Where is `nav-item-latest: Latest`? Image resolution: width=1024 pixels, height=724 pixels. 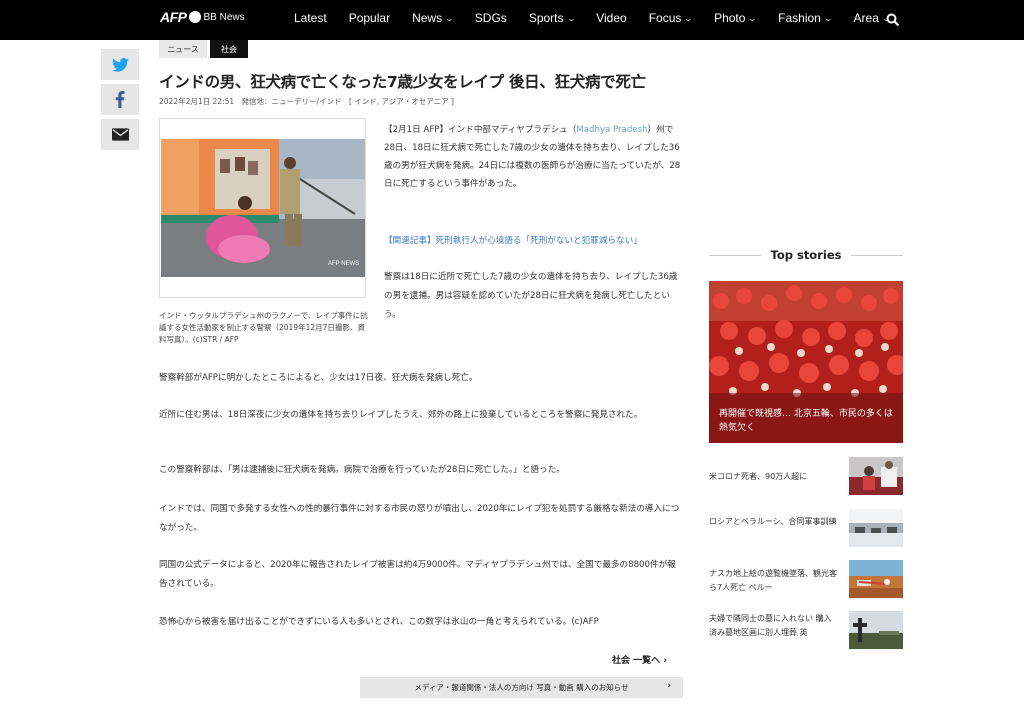 nav-item-latest: Latest is located at coordinates (310, 18).